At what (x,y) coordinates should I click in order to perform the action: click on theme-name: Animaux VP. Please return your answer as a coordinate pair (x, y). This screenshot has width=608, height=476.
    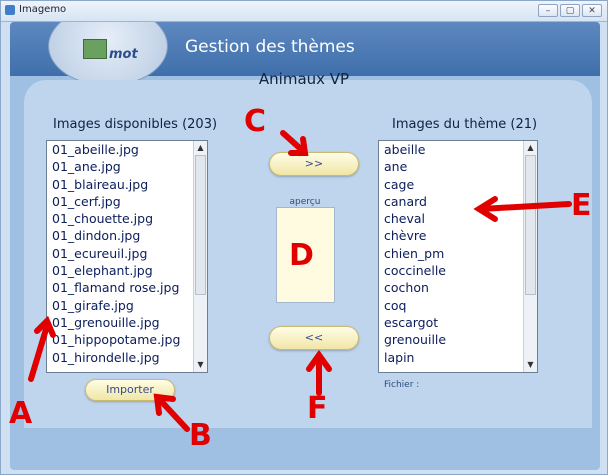
    Looking at the image, I should click on (304, 79).